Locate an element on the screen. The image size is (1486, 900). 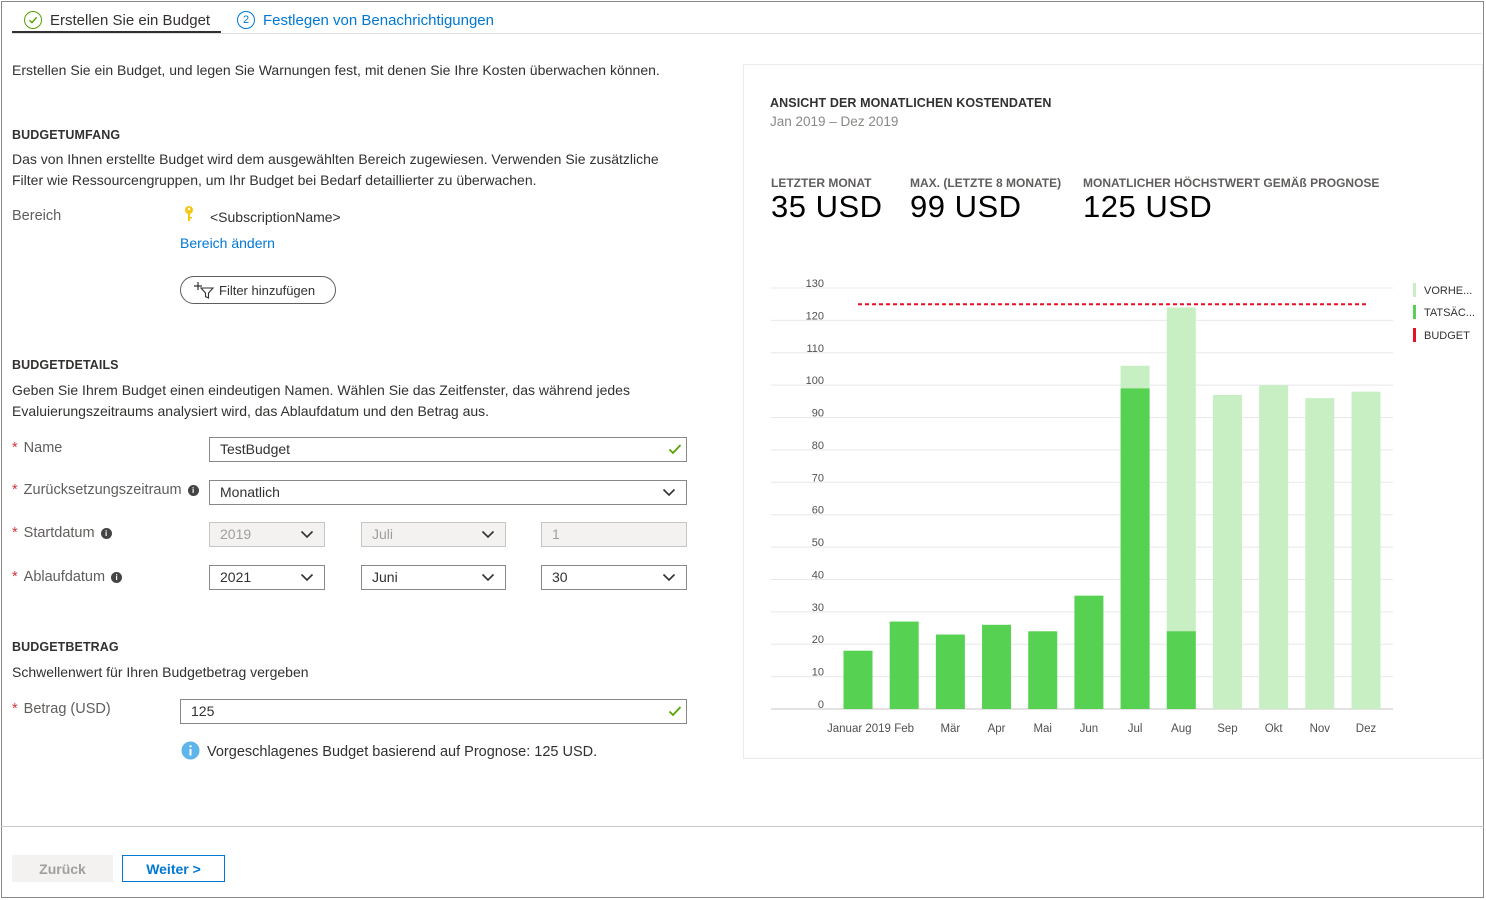
y-tick-label: 10 is located at coordinates (818, 673).